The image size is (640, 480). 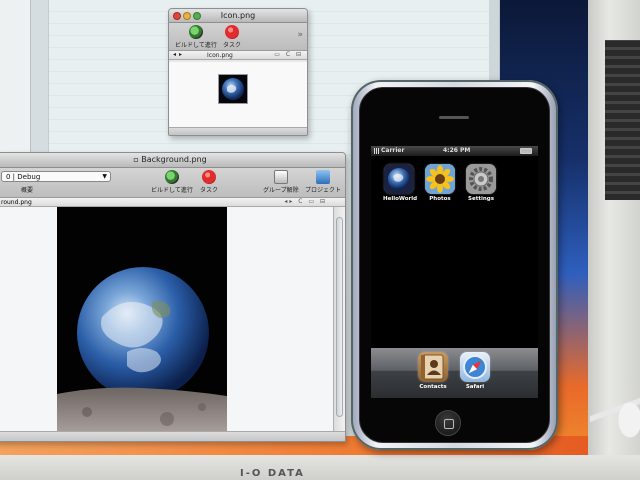 I want to click on toolbar-overflow-icon: », so click(x=300, y=35).